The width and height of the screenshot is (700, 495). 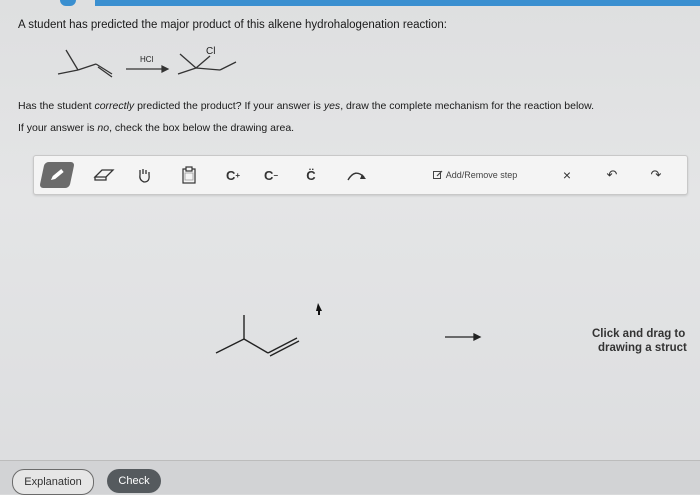 I want to click on add-remove-step-button: Add/Remove step, so click(x=475, y=175).